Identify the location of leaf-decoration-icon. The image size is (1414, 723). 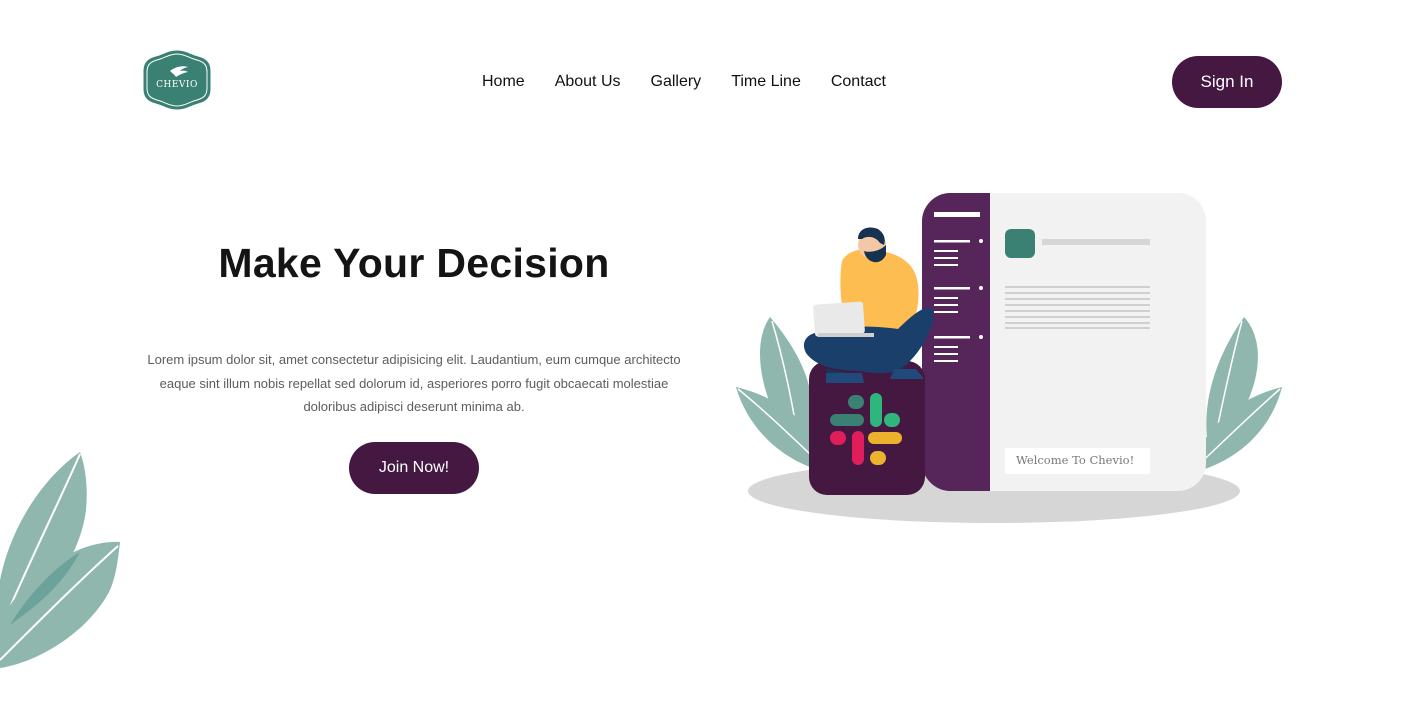
(60, 560).